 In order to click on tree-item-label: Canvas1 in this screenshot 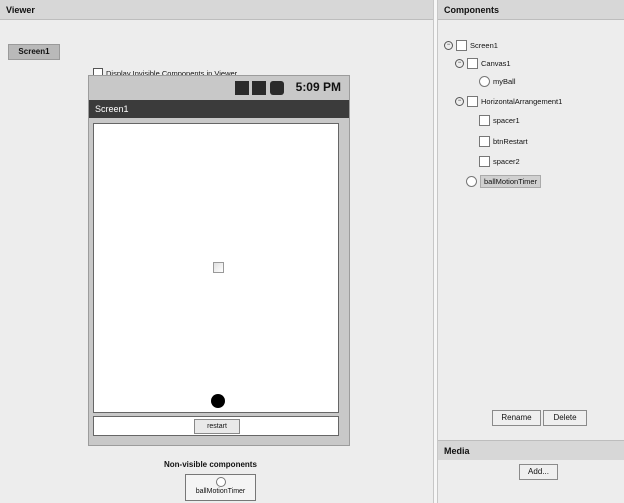, I will do `click(496, 63)`.